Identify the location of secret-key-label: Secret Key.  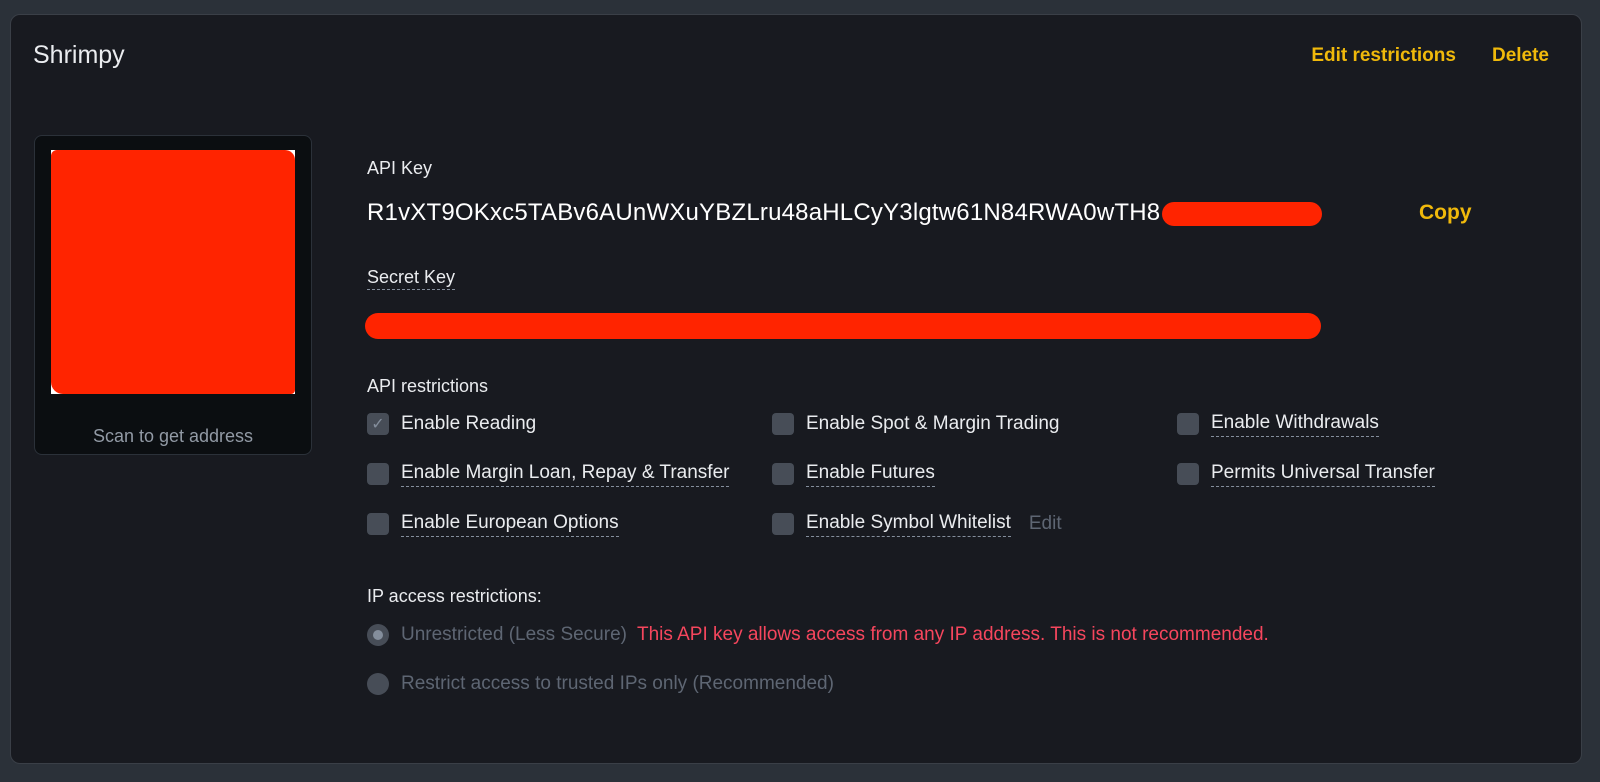
(411, 278).